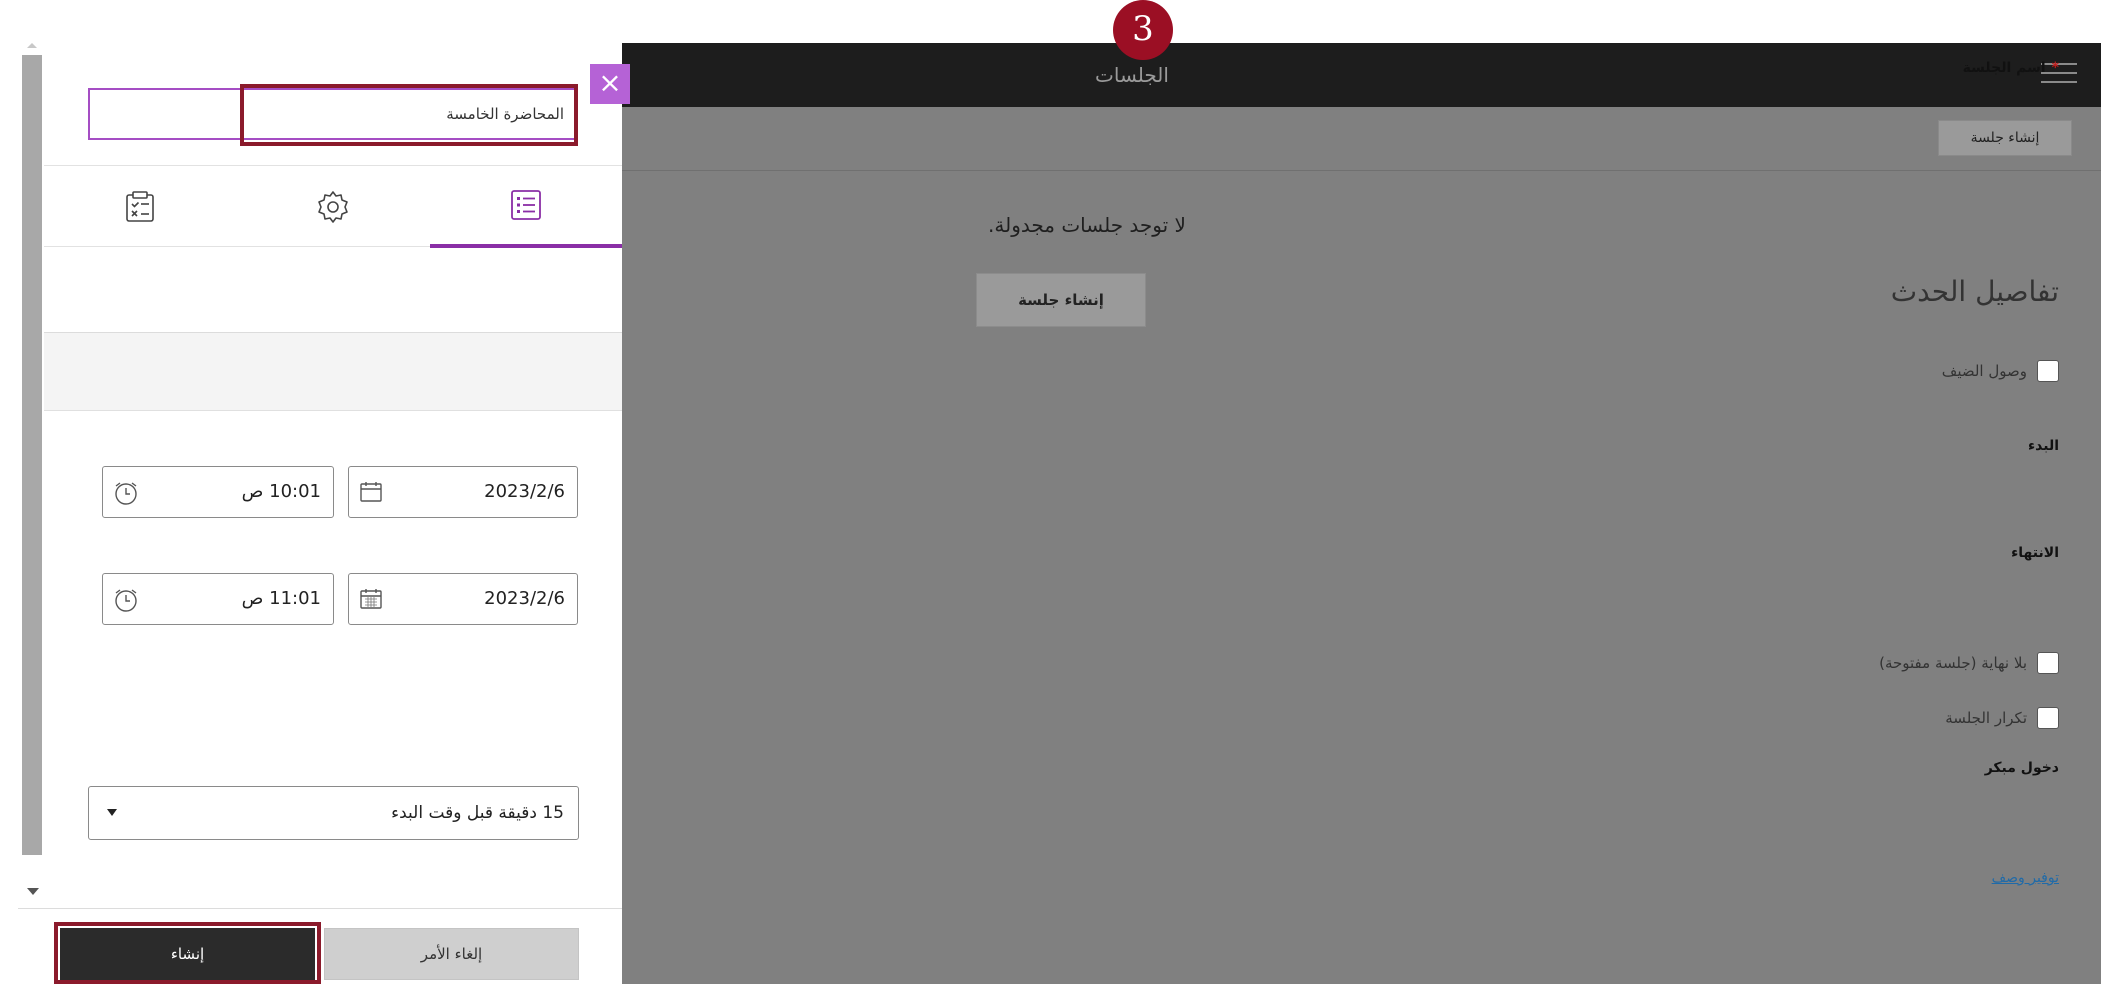 This screenshot has height=984, width=2101. I want to click on session-name-input, so click(333, 114).